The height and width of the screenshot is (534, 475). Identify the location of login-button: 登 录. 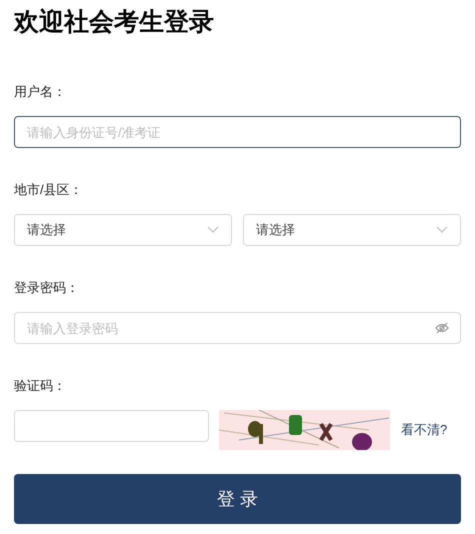
(237, 499).